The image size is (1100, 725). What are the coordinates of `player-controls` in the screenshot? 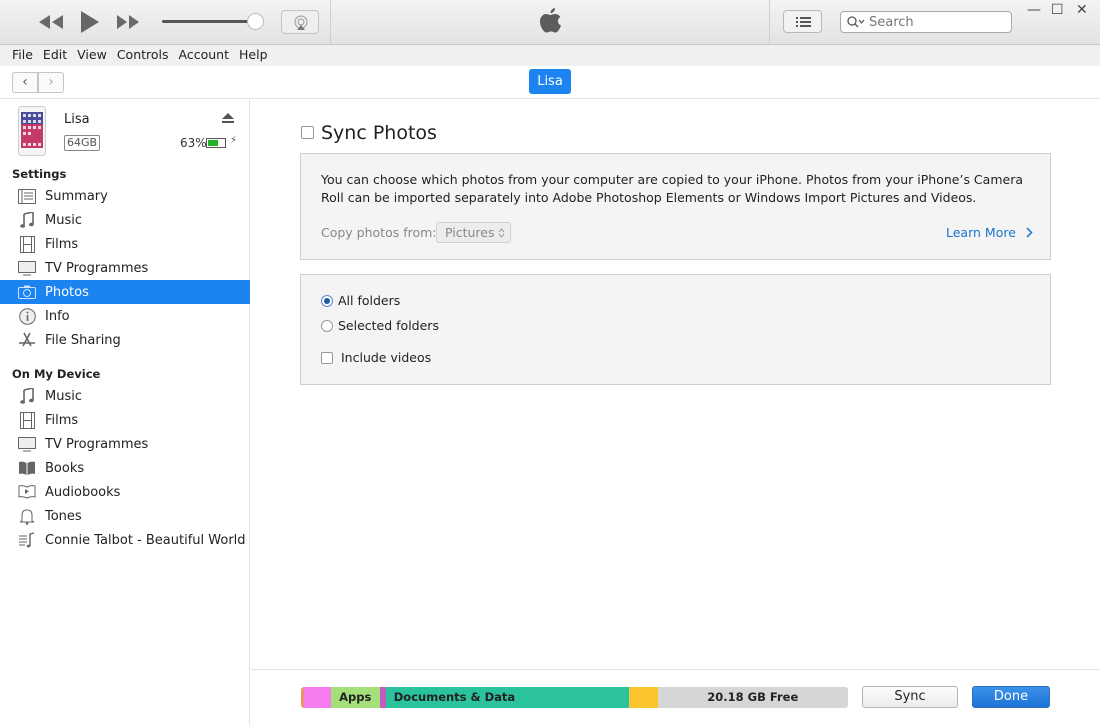 It's located at (165, 22).